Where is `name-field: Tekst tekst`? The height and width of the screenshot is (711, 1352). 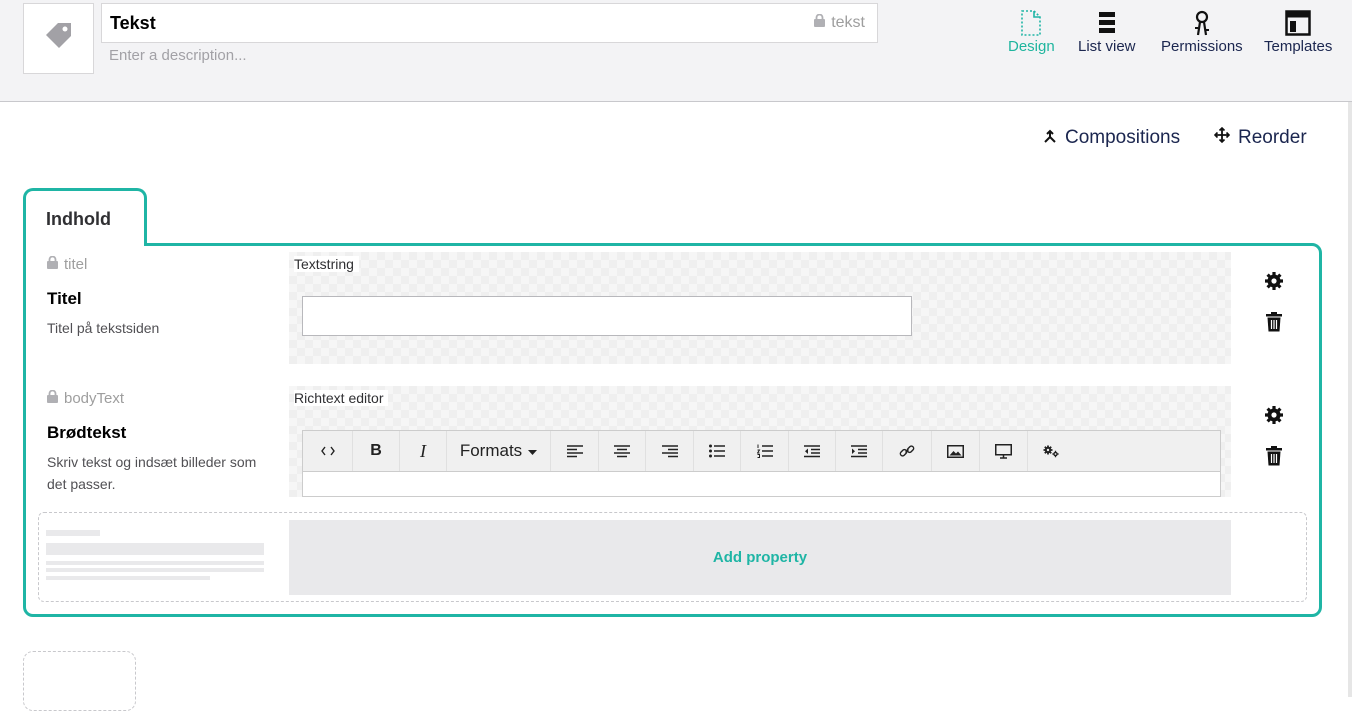 name-field: Tekst tekst is located at coordinates (489, 23).